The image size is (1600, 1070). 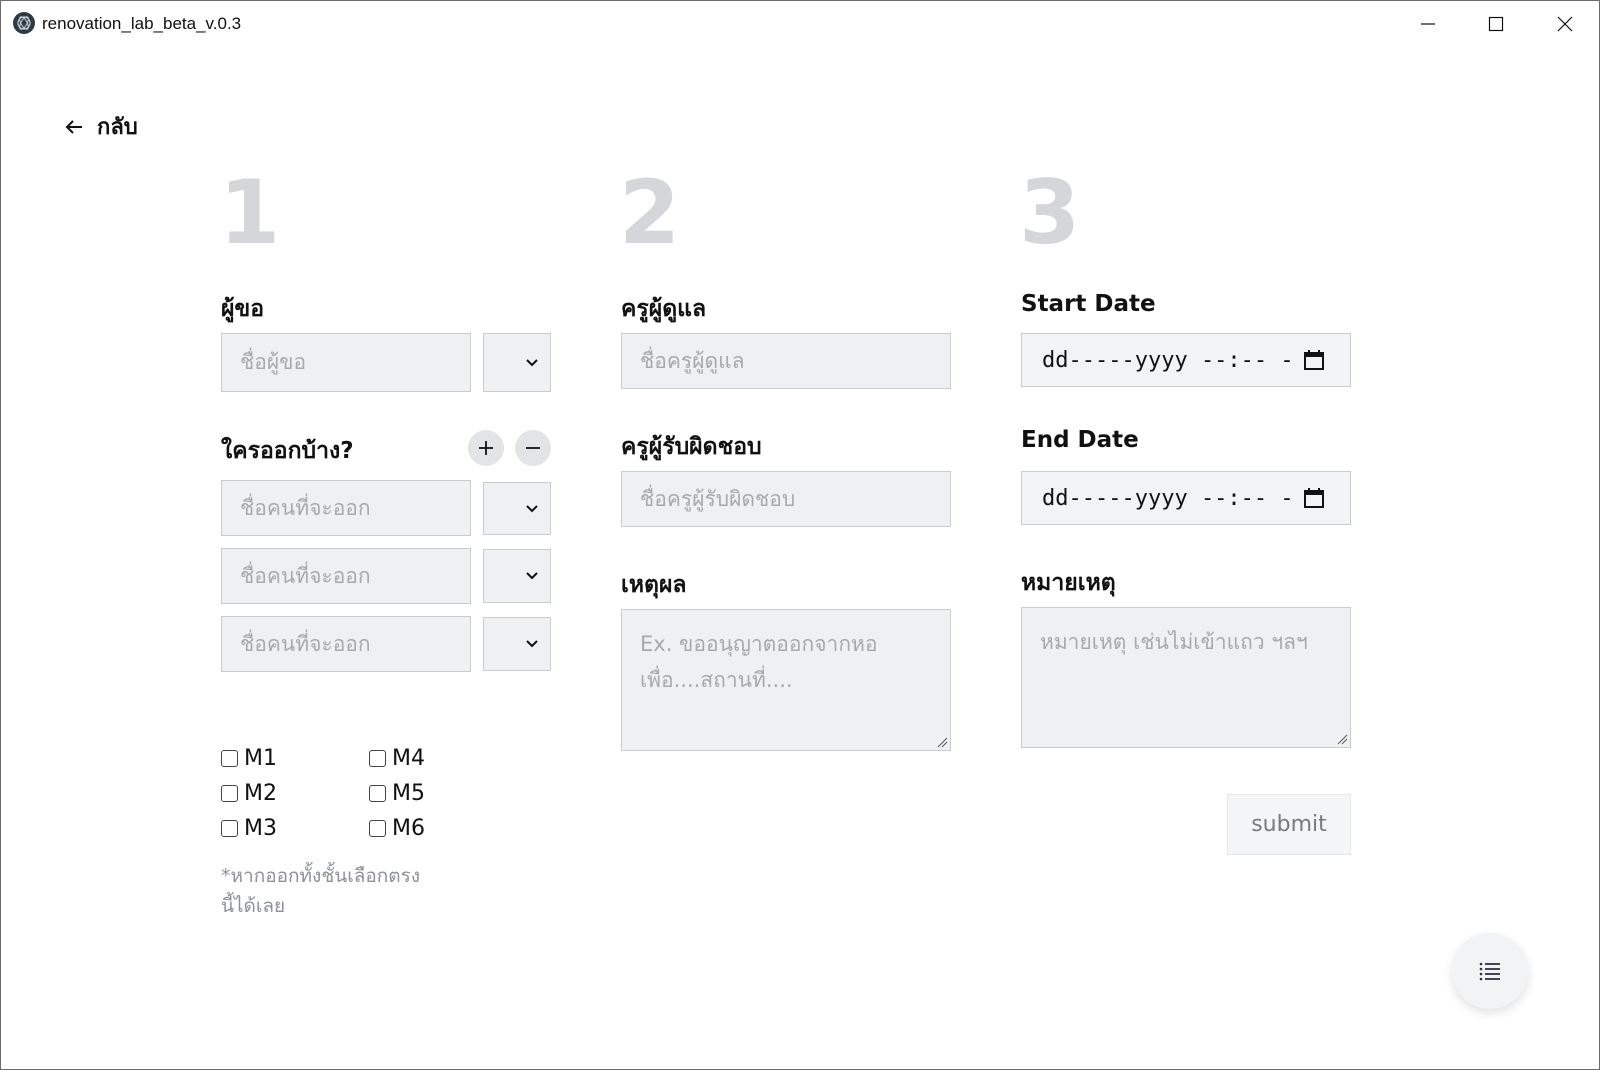 I want to click on start-date-input: dd-----yyyy --:-- -, so click(x=1186, y=360).